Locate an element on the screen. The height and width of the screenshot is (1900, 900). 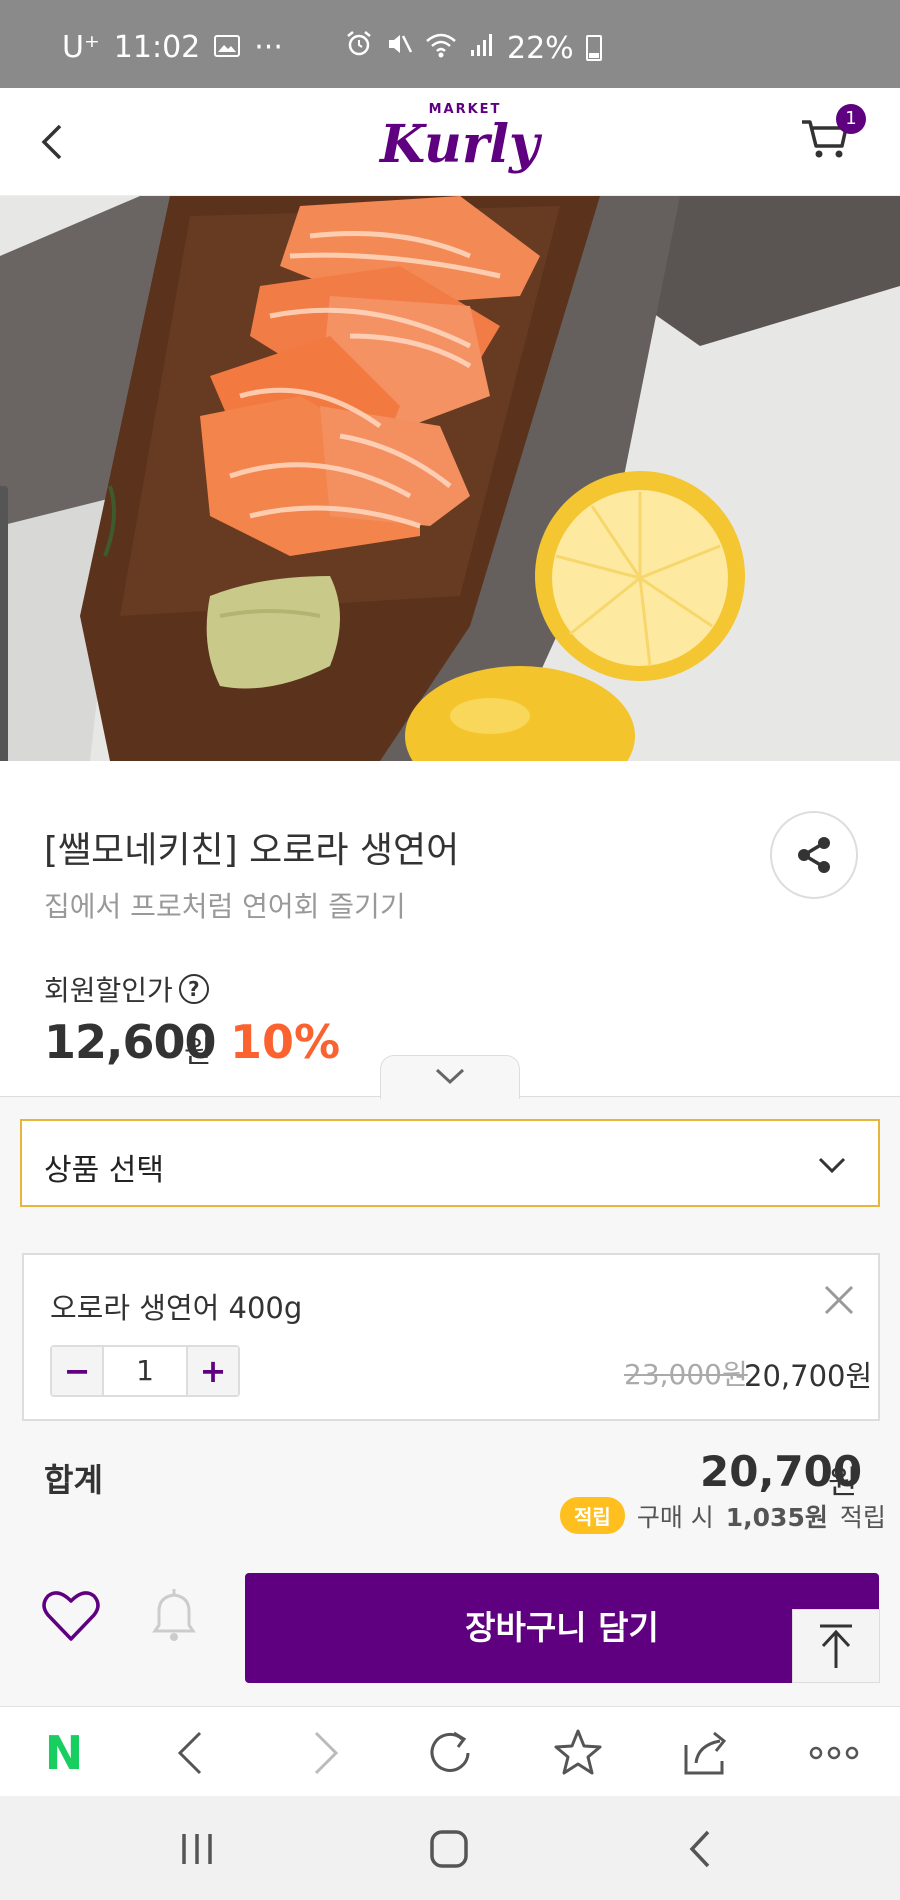
bookmark-star-icon is located at coordinates (578, 1752).